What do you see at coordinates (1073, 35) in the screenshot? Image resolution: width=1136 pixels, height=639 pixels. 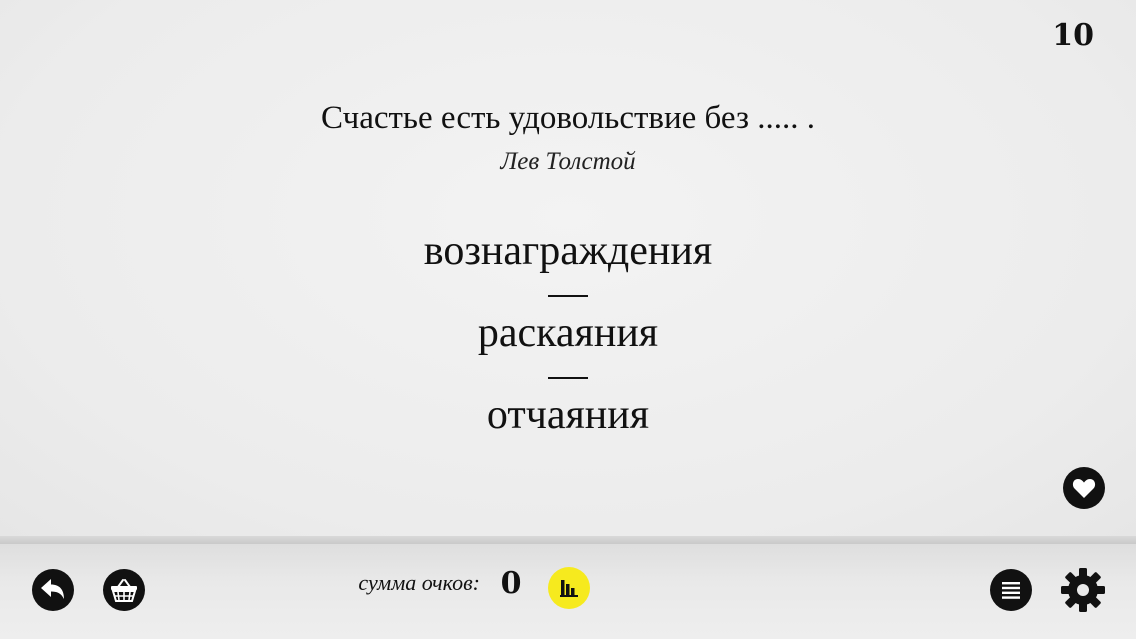 I see `level-number: 10` at bounding box center [1073, 35].